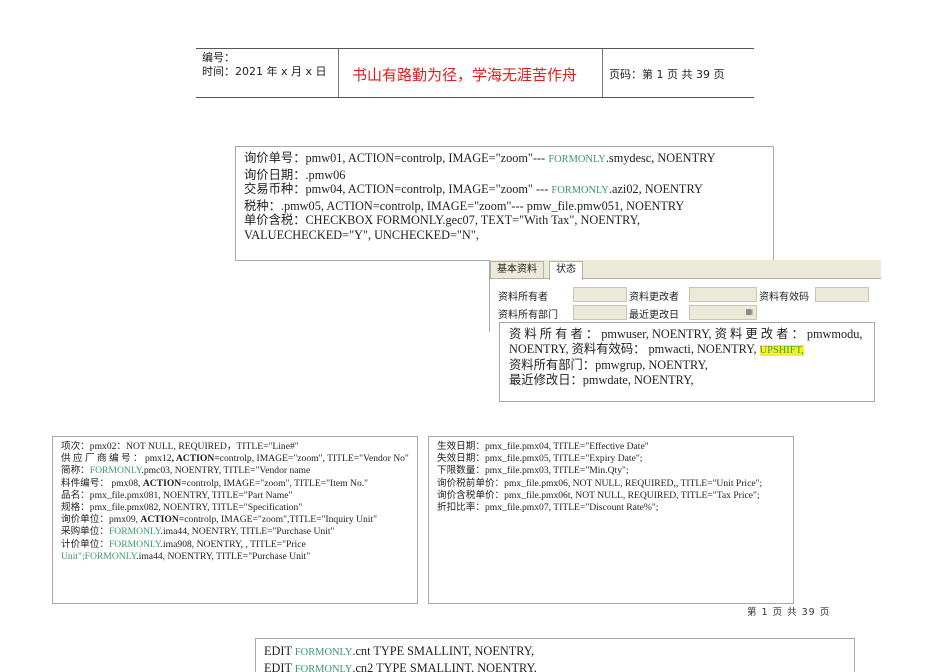  What do you see at coordinates (781, 350) in the screenshot?
I see `highlighted-text: UPSHIFT,` at bounding box center [781, 350].